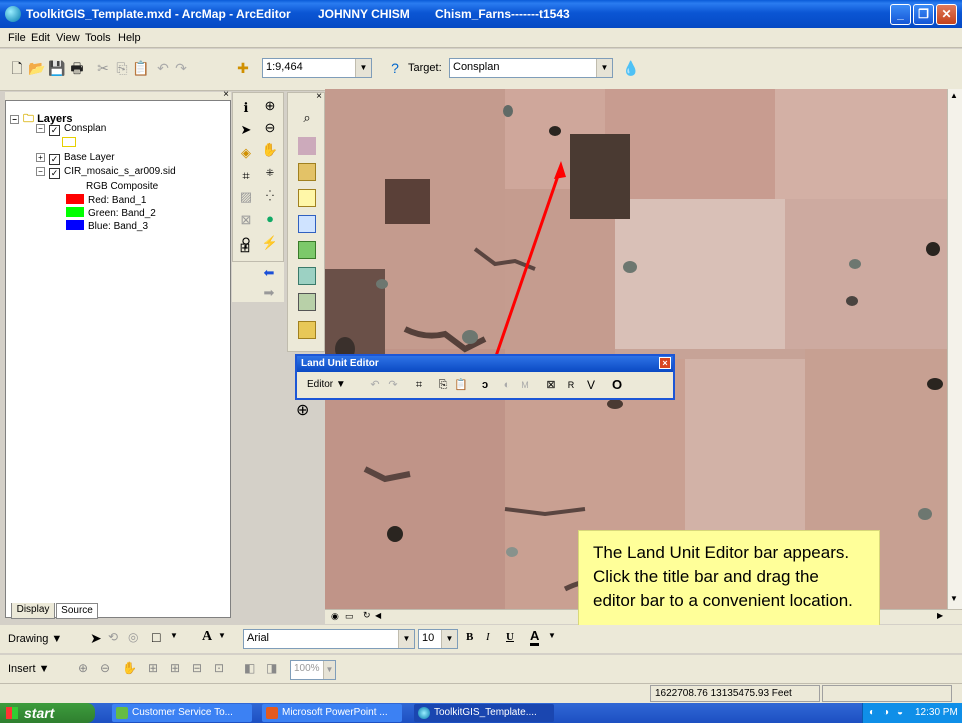 The height and width of the screenshot is (723, 962). I want to click on select-unit-icon, so click(307, 198).